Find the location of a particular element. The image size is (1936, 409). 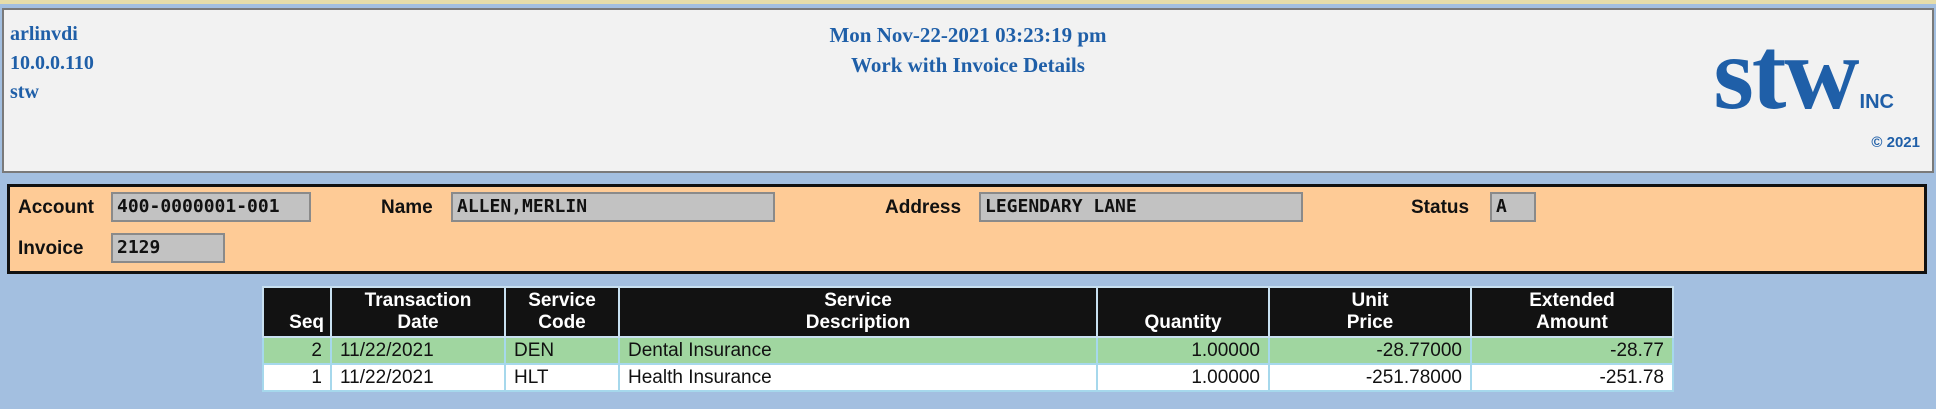

col-quantity: Quantity is located at coordinates (1183, 312).